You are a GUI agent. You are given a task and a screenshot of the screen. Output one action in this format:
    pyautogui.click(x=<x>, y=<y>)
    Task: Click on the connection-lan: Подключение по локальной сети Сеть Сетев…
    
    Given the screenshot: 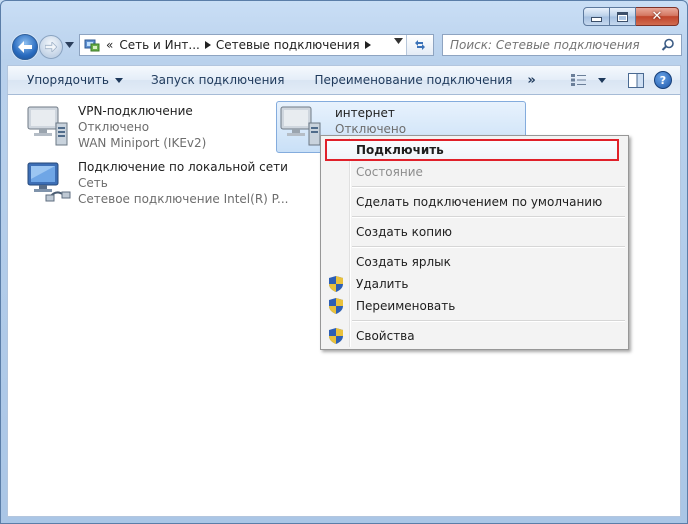 What is the action you would take?
    pyautogui.click(x=157, y=183)
    